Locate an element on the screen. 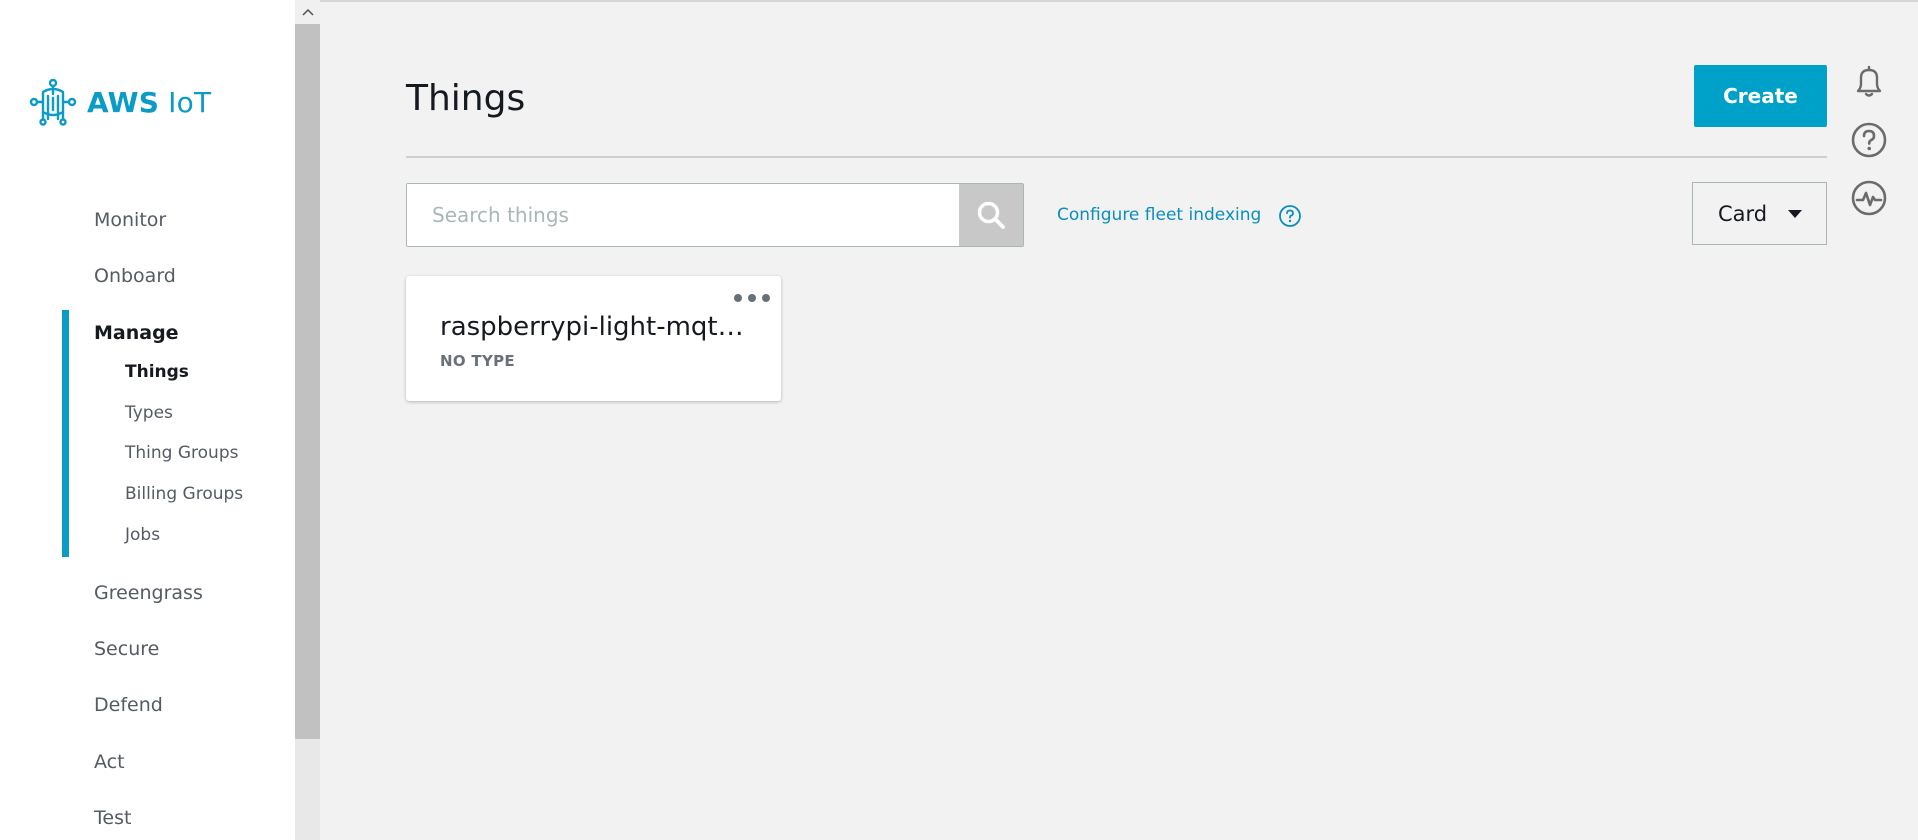 Image resolution: width=1918 pixels, height=840 pixels. pulse-icon is located at coordinates (1869, 198).